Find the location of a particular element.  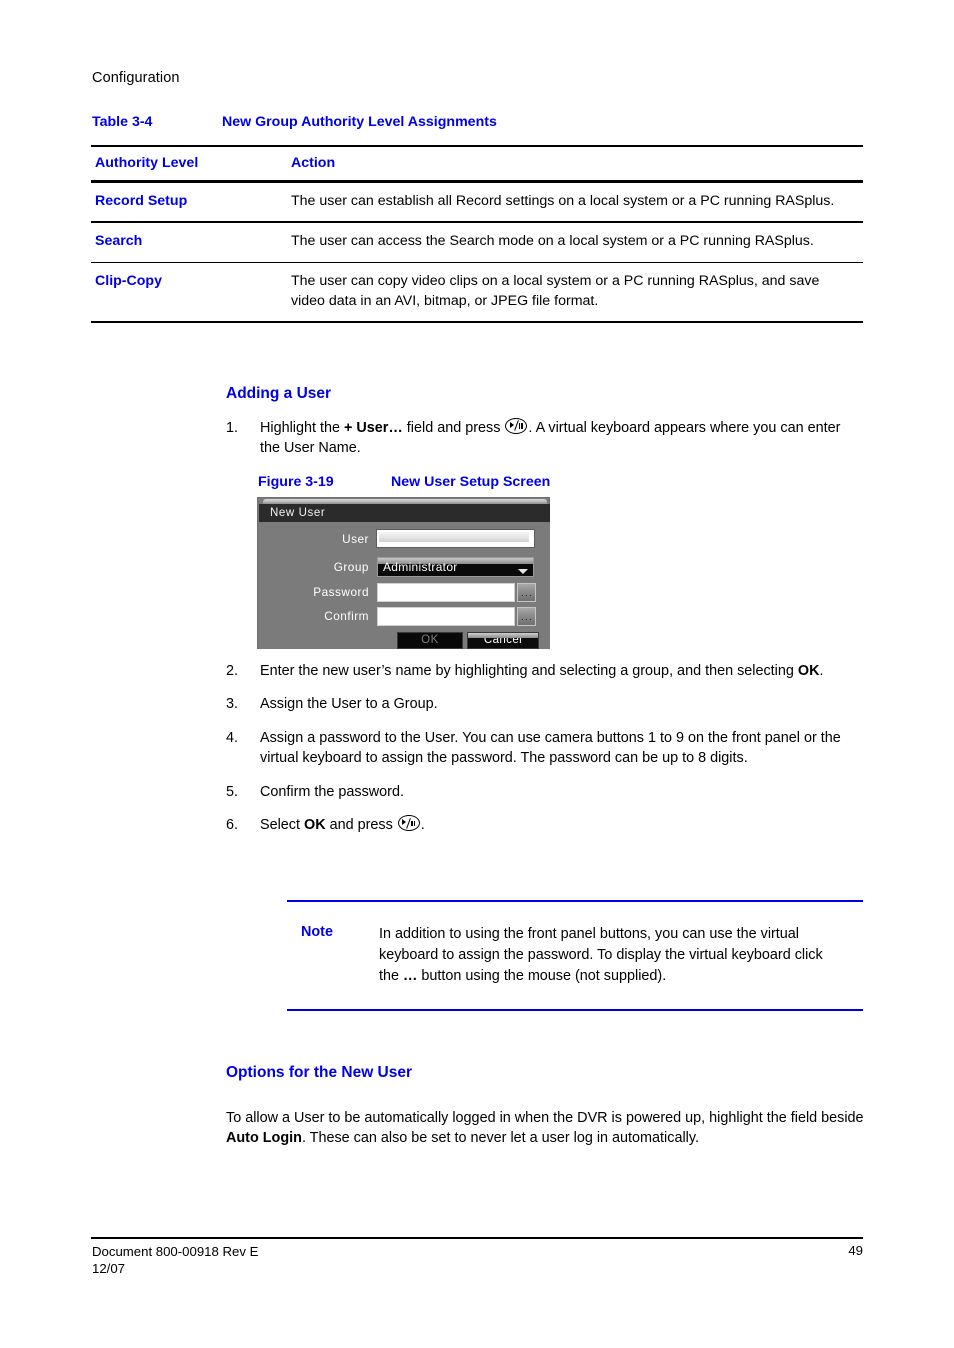

step1-part2: field and press is located at coordinates (453, 428).